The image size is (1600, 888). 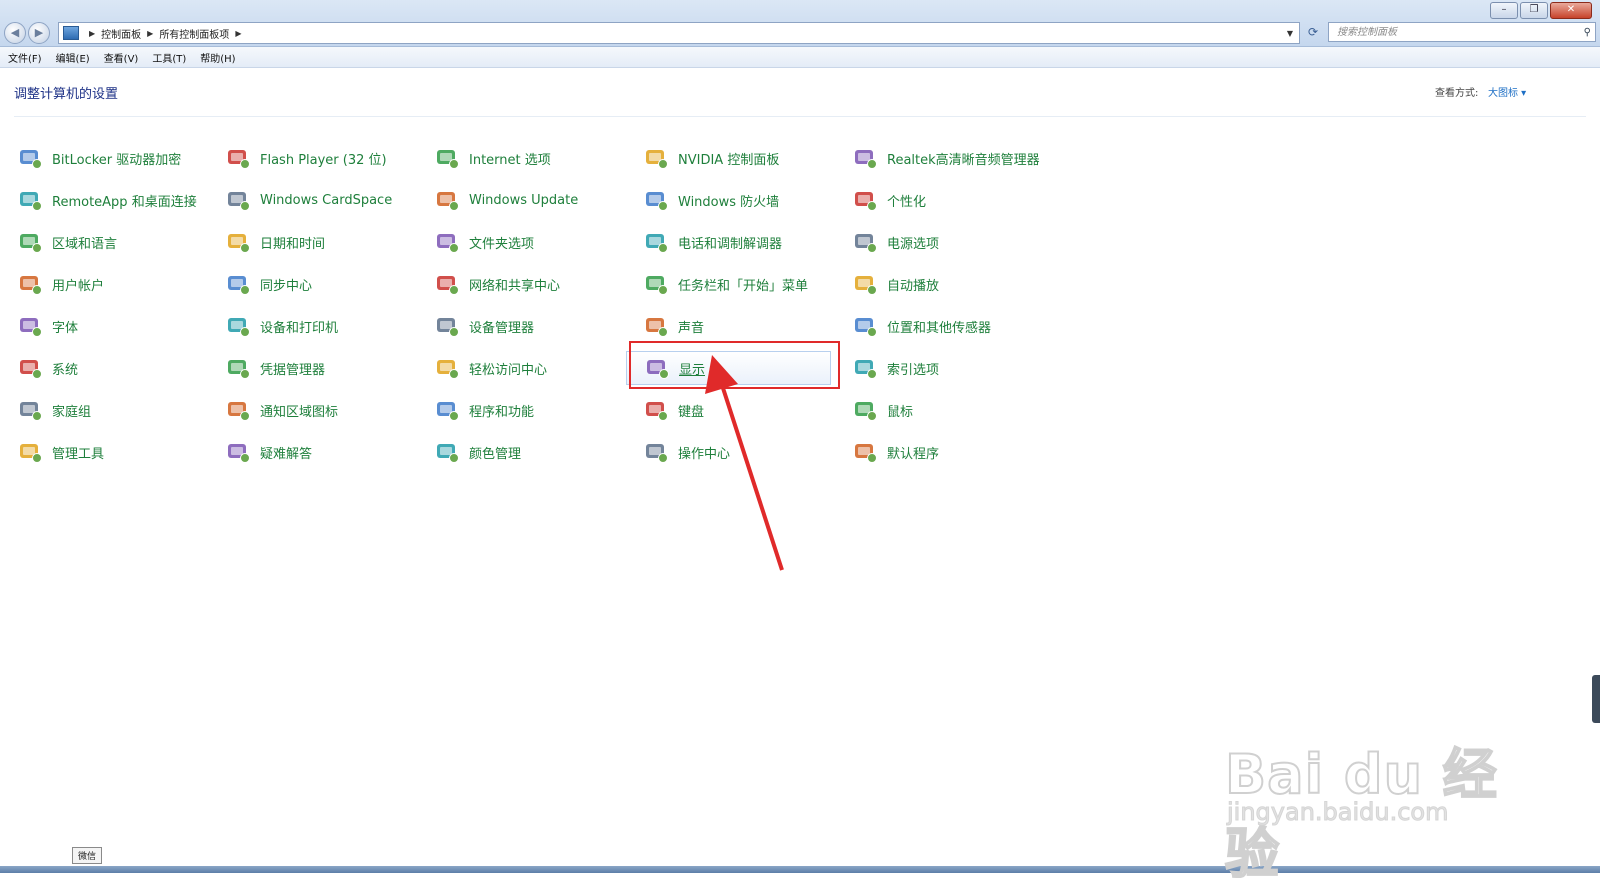 What do you see at coordinates (87, 855) in the screenshot?
I see `wechat-tooltip: 微信` at bounding box center [87, 855].